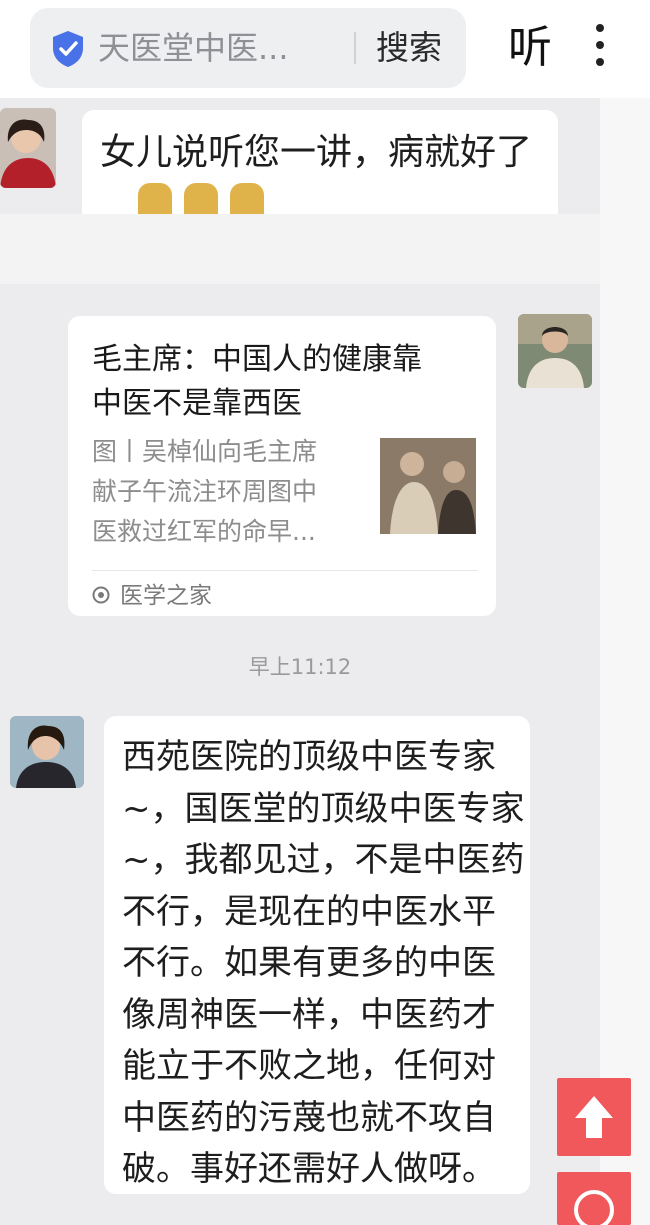 Image resolution: width=650 pixels, height=1225 pixels. Describe the element at coordinates (285, 570) in the screenshot. I see `link-card-divider` at that location.